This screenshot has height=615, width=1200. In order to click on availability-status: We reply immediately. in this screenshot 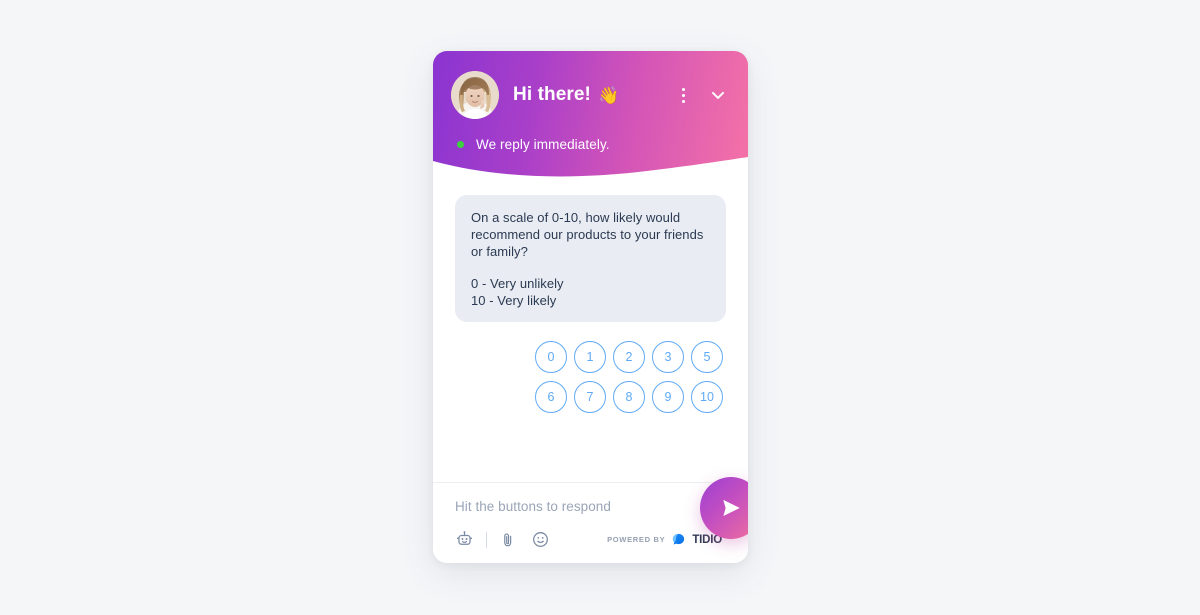, I will do `click(590, 137)`.